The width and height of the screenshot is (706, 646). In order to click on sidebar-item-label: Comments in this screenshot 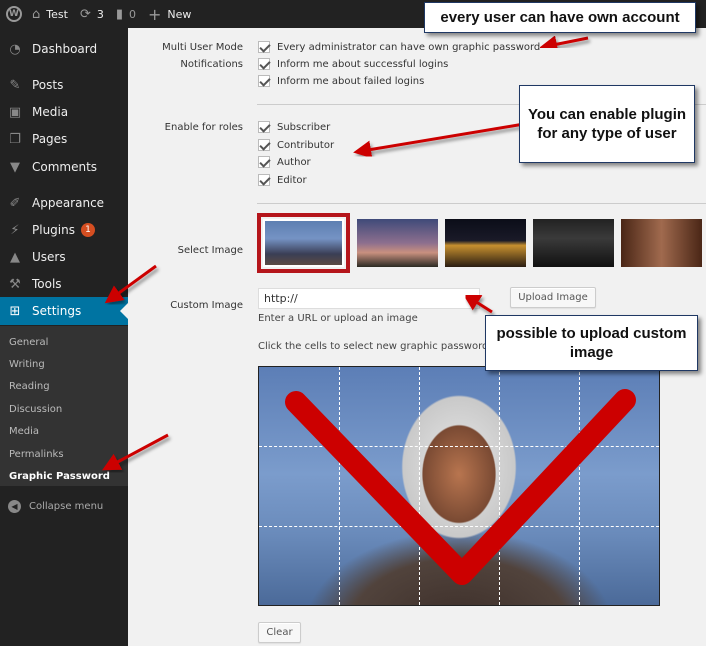, I will do `click(65, 167)`.